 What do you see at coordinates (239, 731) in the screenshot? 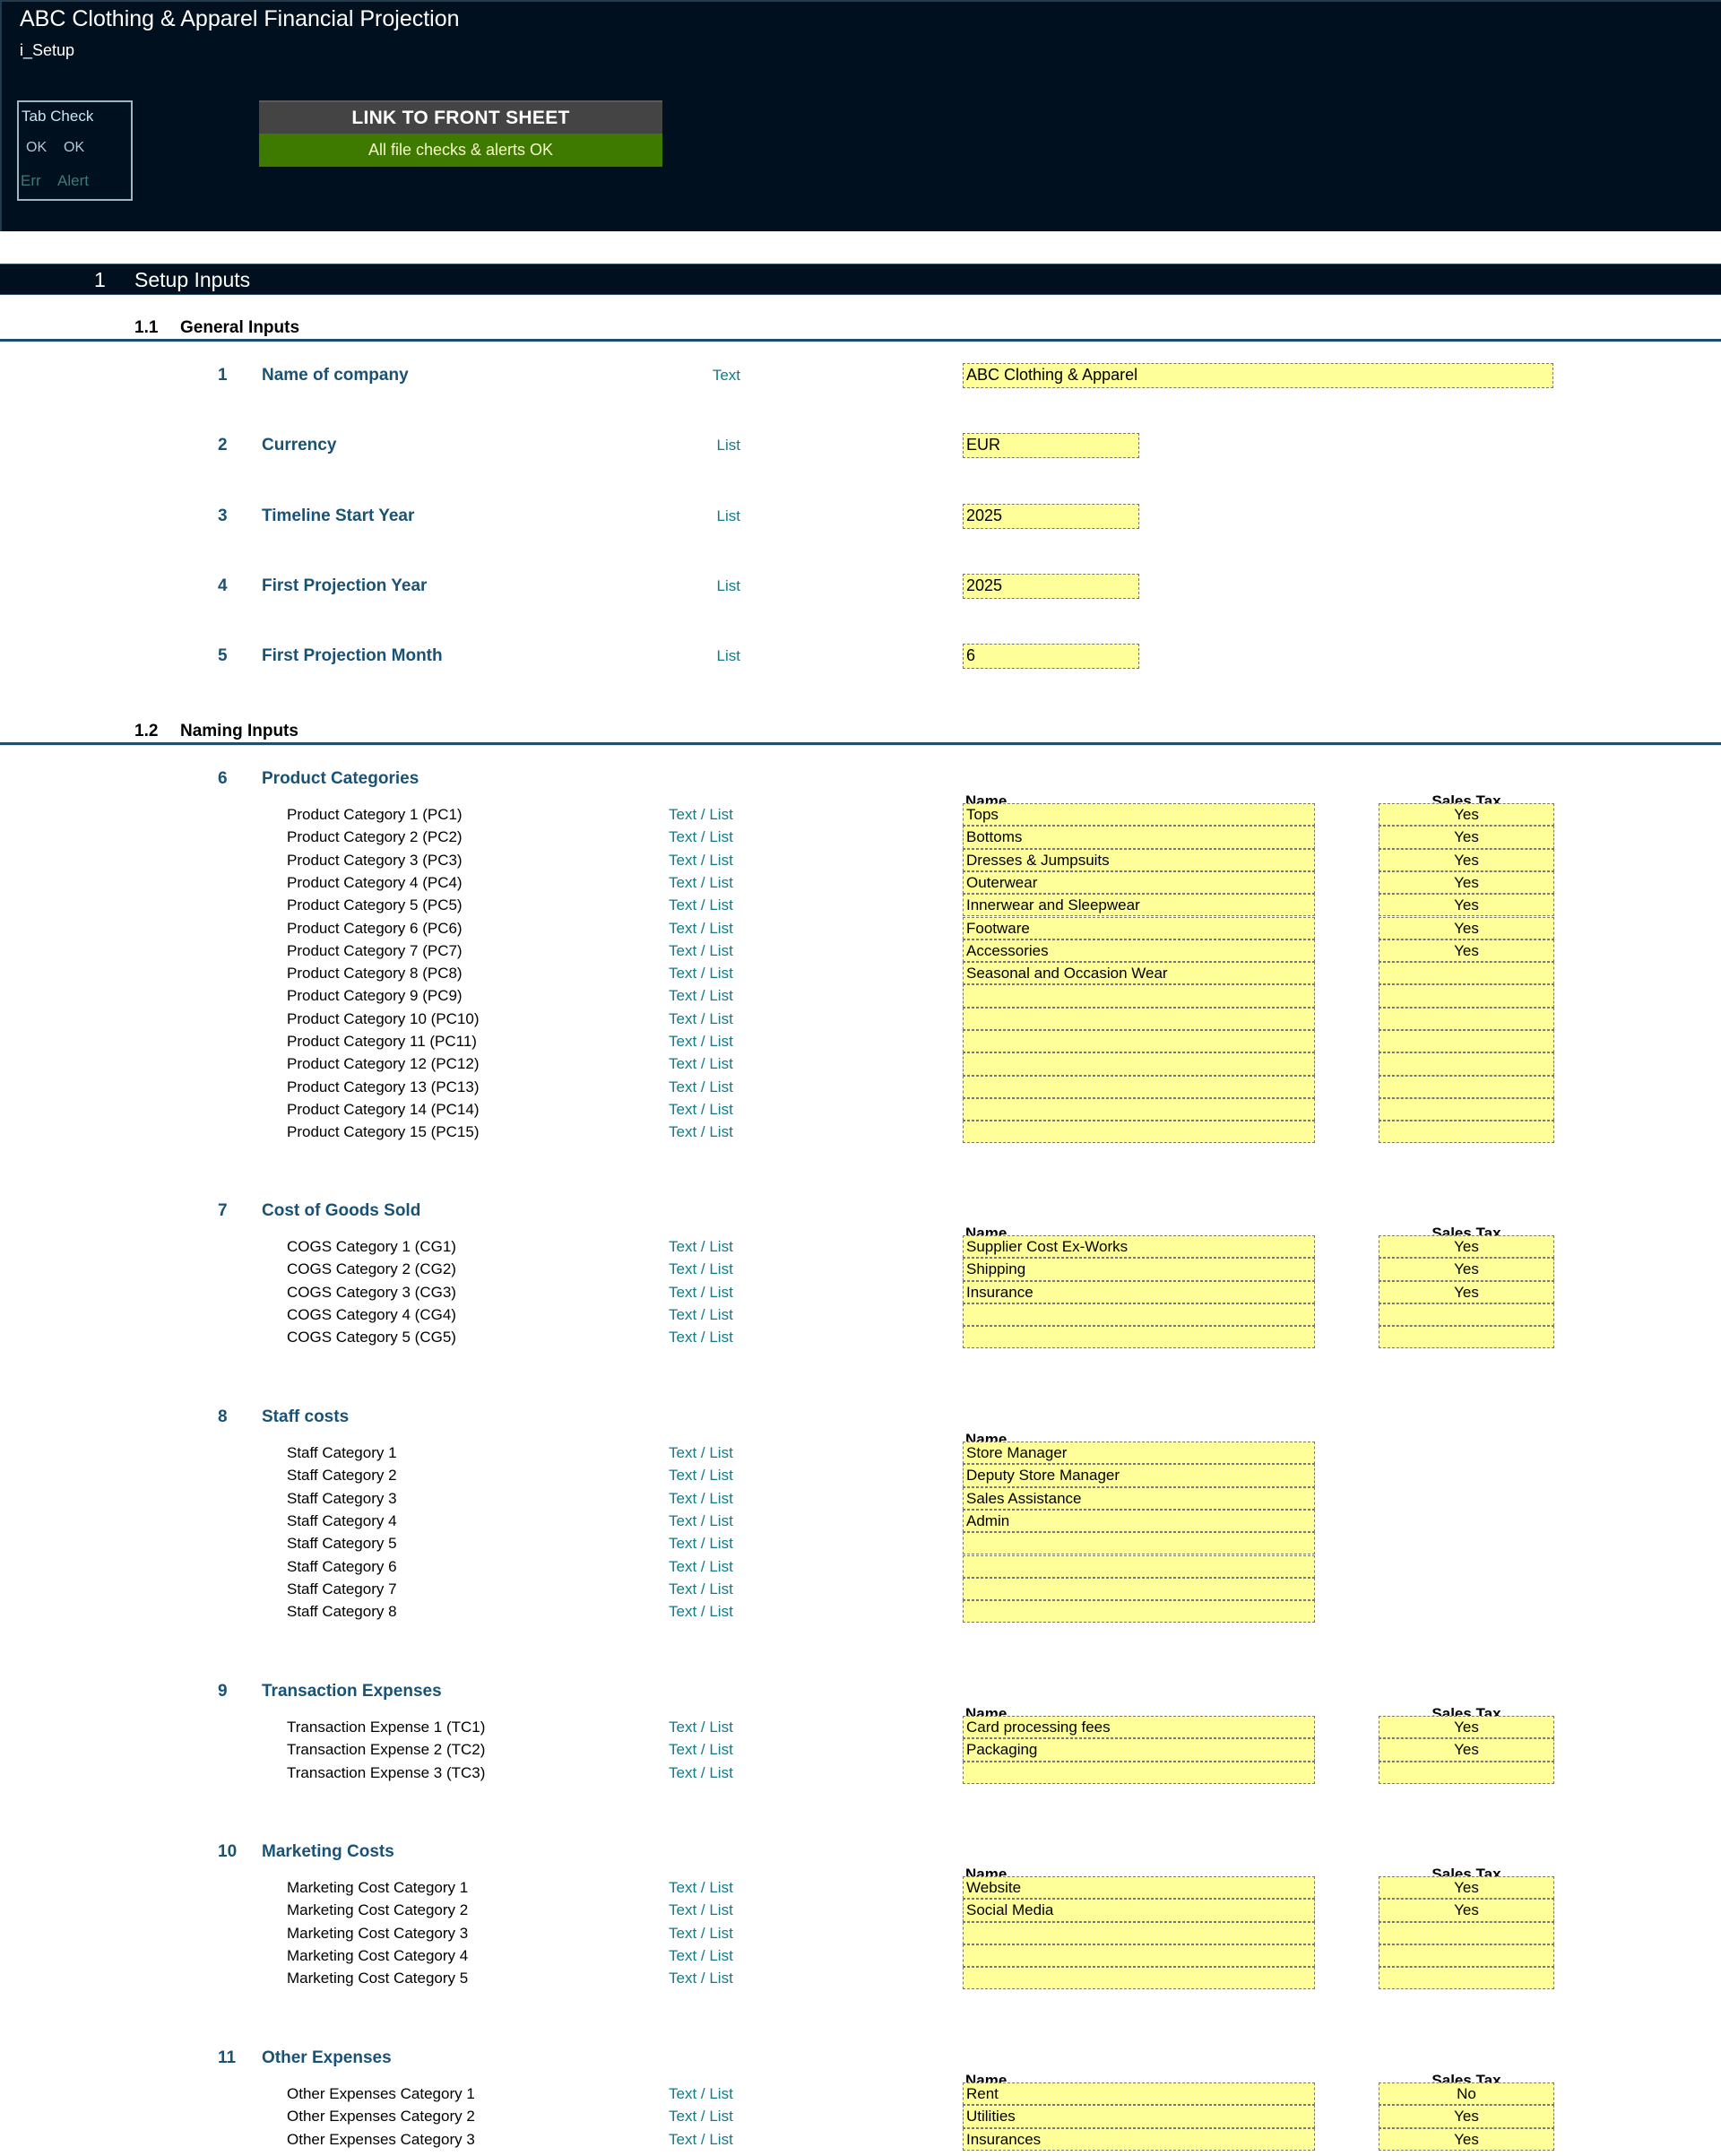
I see `subsection-title-naming: Naming Inputs` at bounding box center [239, 731].